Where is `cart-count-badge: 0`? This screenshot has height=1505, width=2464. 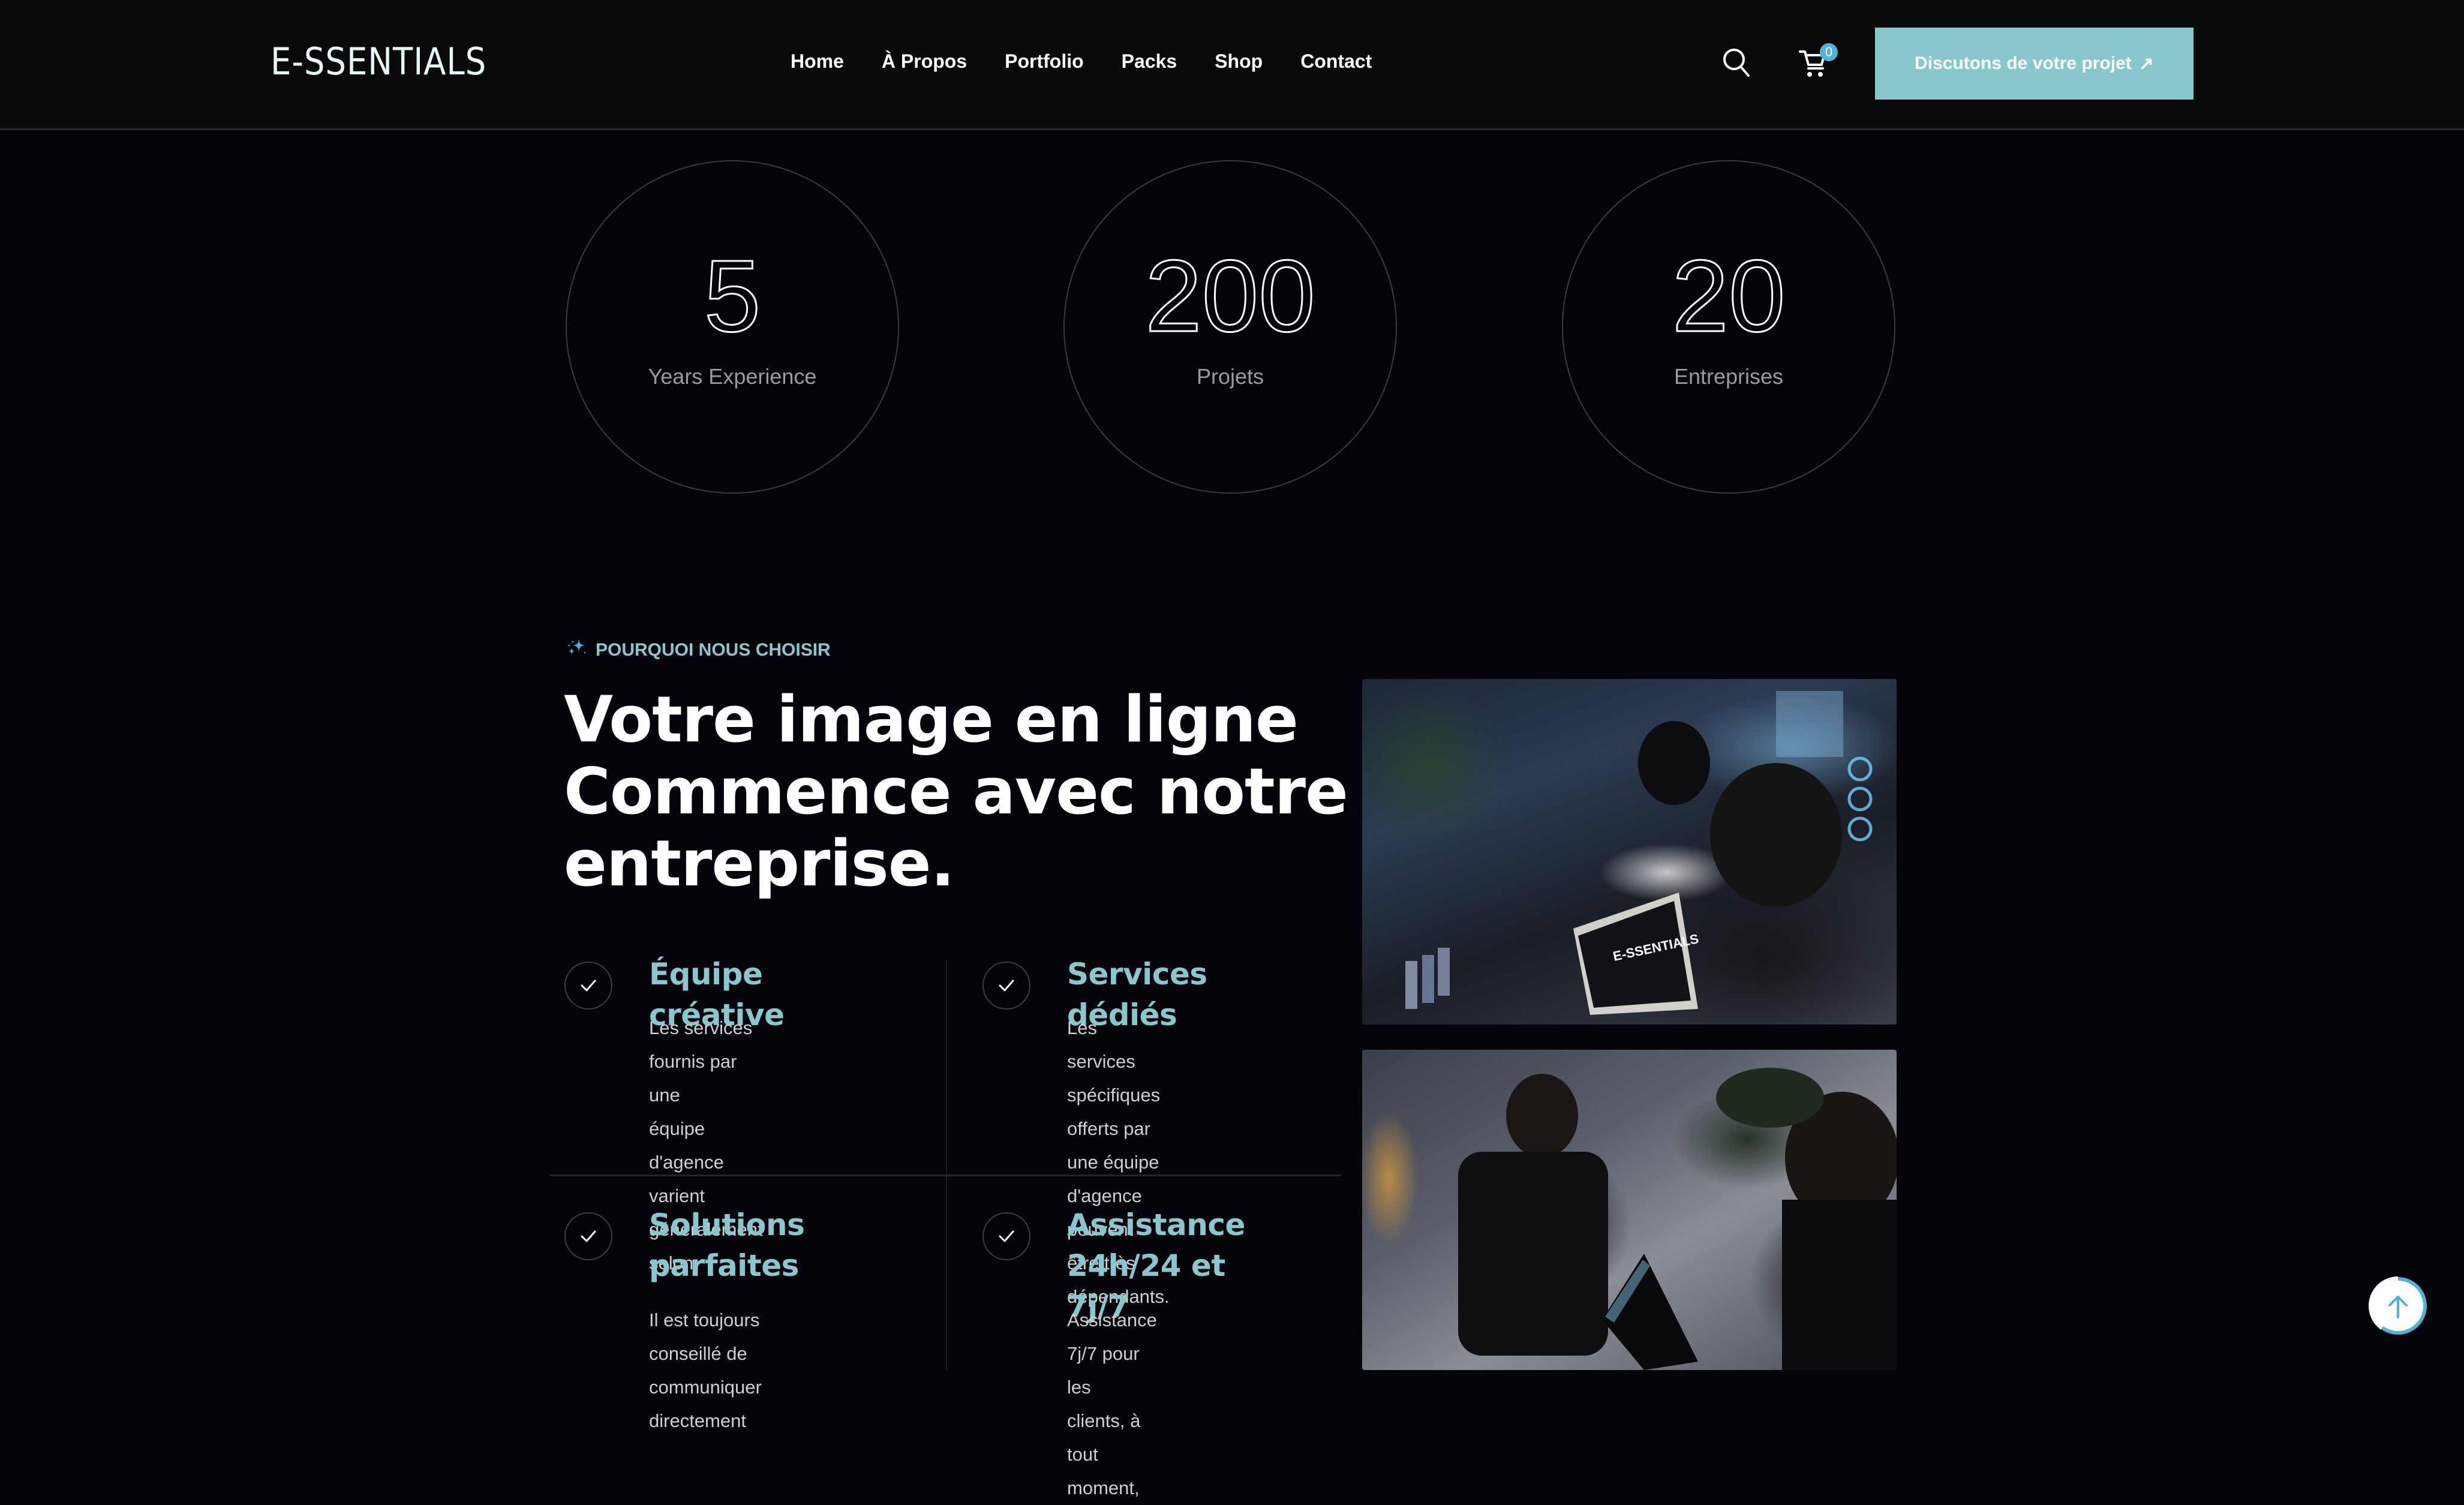 cart-count-badge: 0 is located at coordinates (1829, 52).